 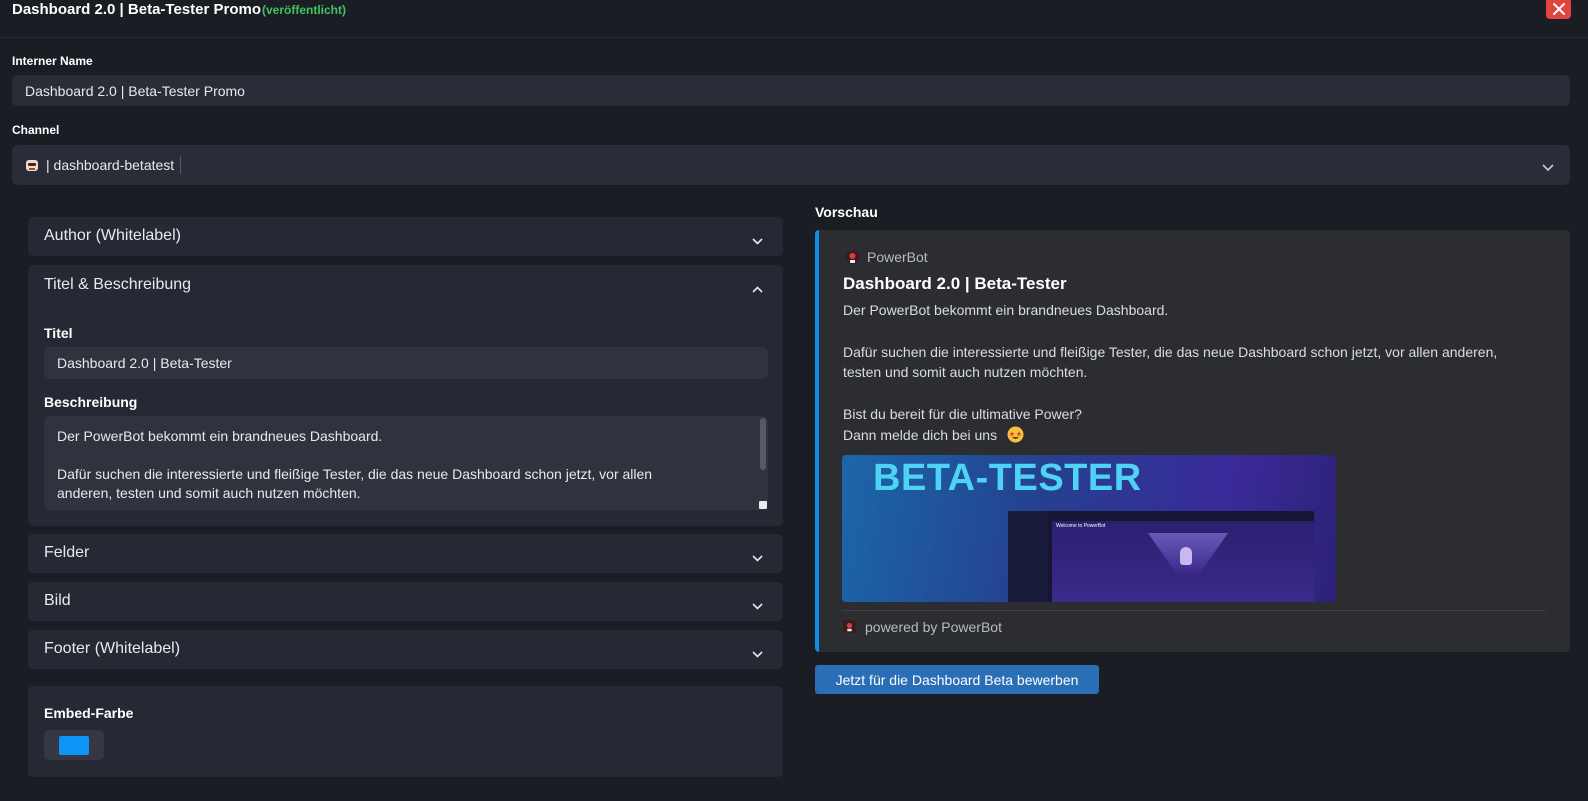 I want to click on channel-select: | dashboard-betatest, so click(x=791, y=165).